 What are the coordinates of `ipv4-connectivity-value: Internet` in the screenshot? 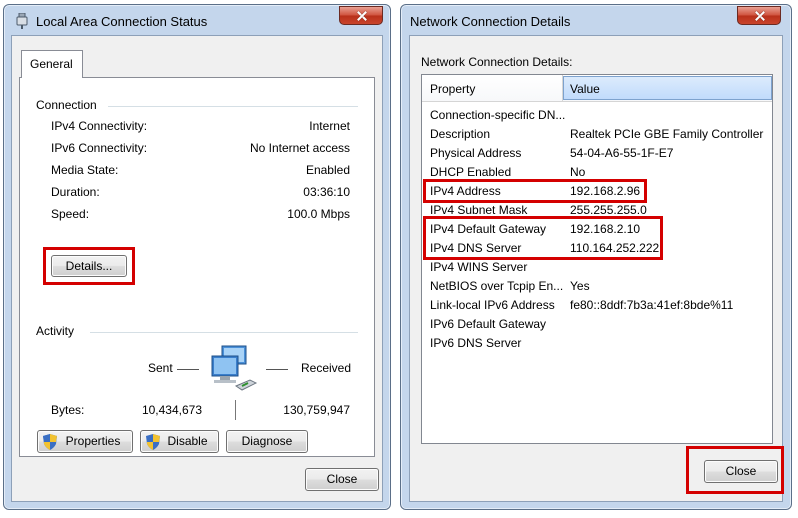 It's located at (329, 126).